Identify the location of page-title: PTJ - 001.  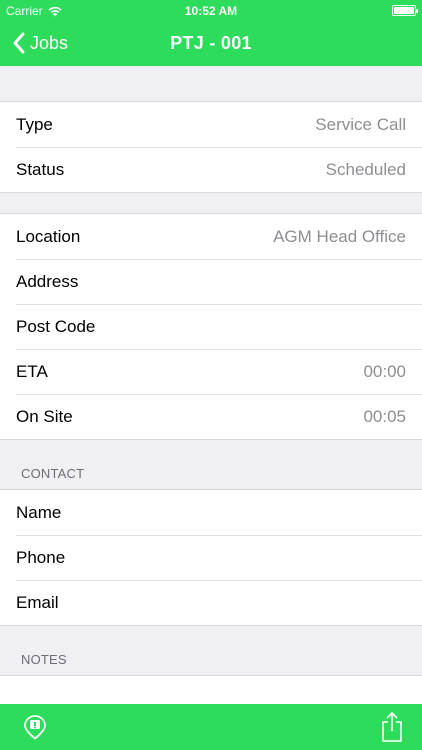
(211, 43).